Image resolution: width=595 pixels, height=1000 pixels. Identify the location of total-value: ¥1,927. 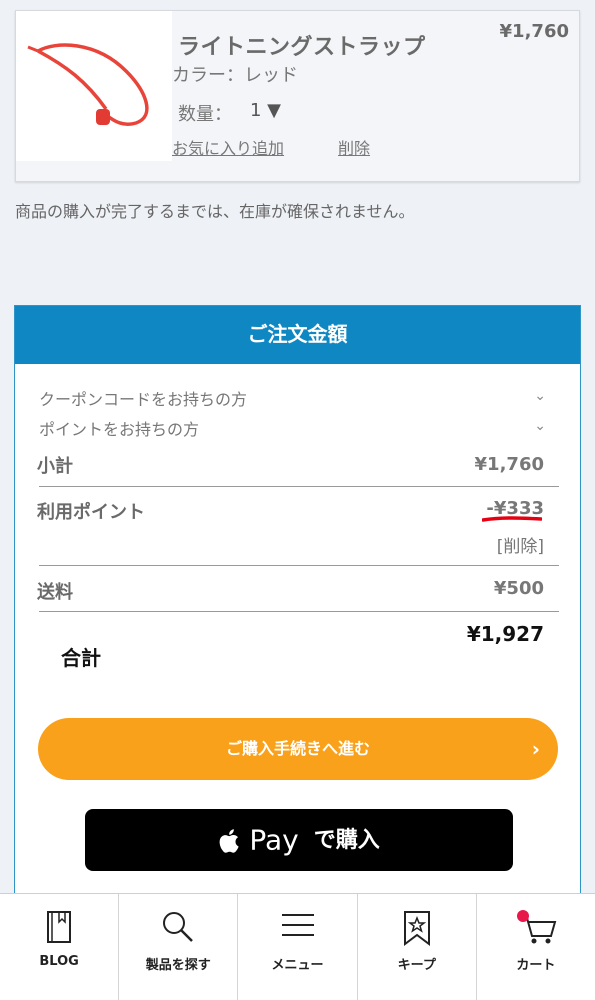
(505, 634).